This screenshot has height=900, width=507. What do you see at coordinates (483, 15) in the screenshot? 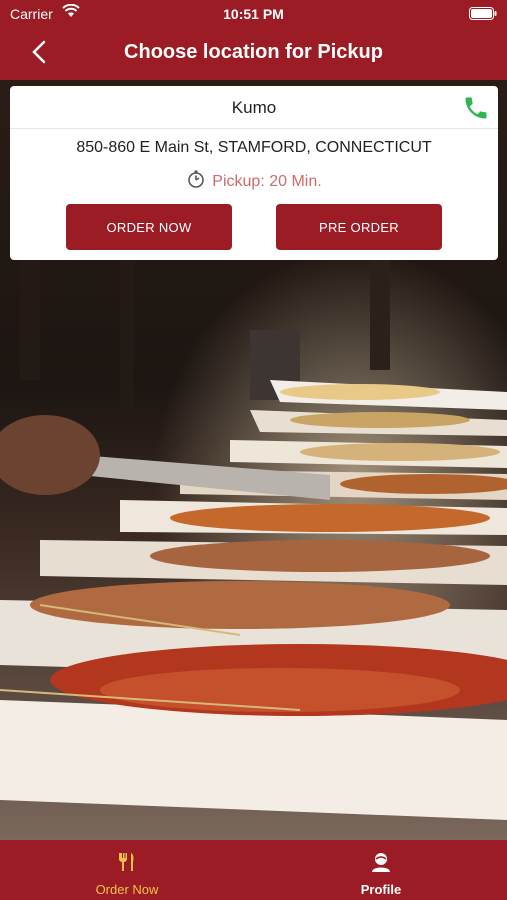
I see `battery-icon` at bounding box center [483, 15].